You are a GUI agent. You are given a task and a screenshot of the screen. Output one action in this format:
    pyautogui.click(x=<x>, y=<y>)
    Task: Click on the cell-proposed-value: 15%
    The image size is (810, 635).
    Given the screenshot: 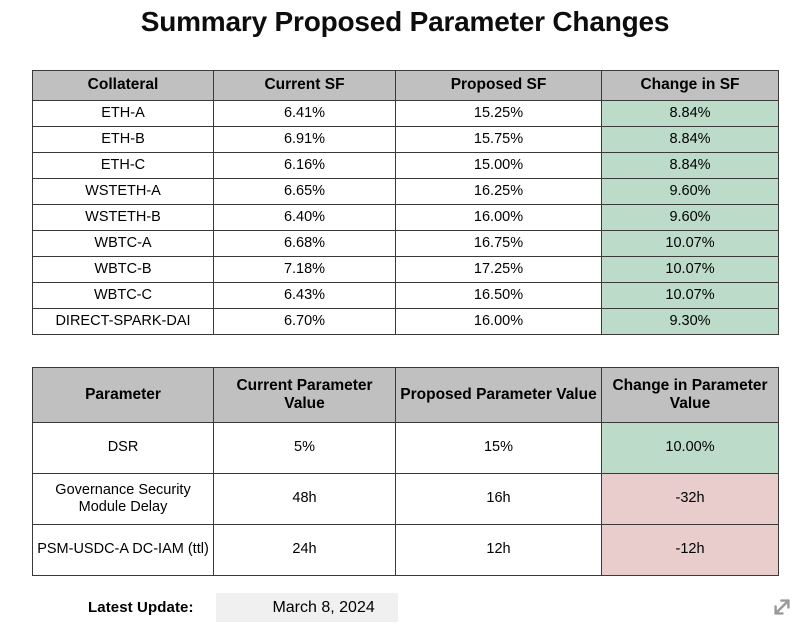 What is the action you would take?
    pyautogui.click(x=498, y=448)
    